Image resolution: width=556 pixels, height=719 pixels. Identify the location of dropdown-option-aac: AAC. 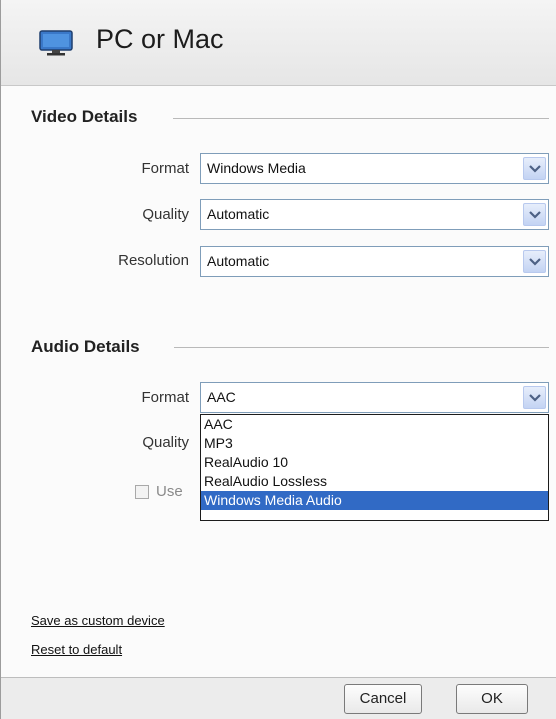
(374, 424).